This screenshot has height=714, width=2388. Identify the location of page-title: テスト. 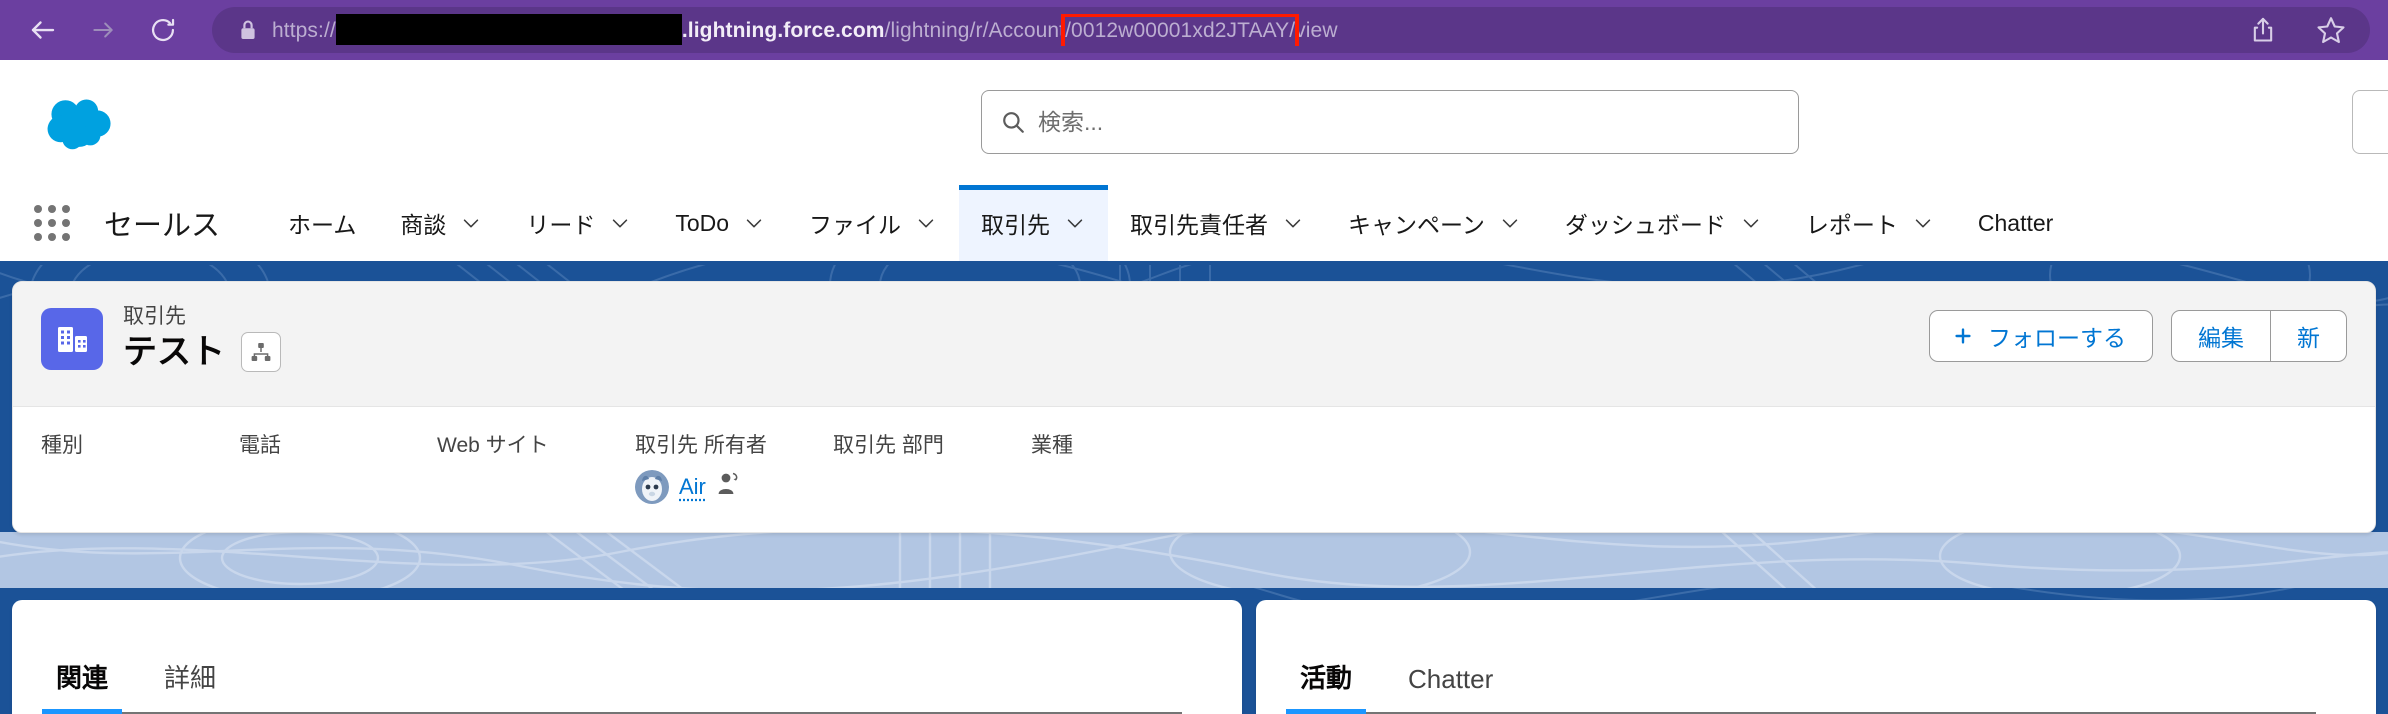
(174, 351).